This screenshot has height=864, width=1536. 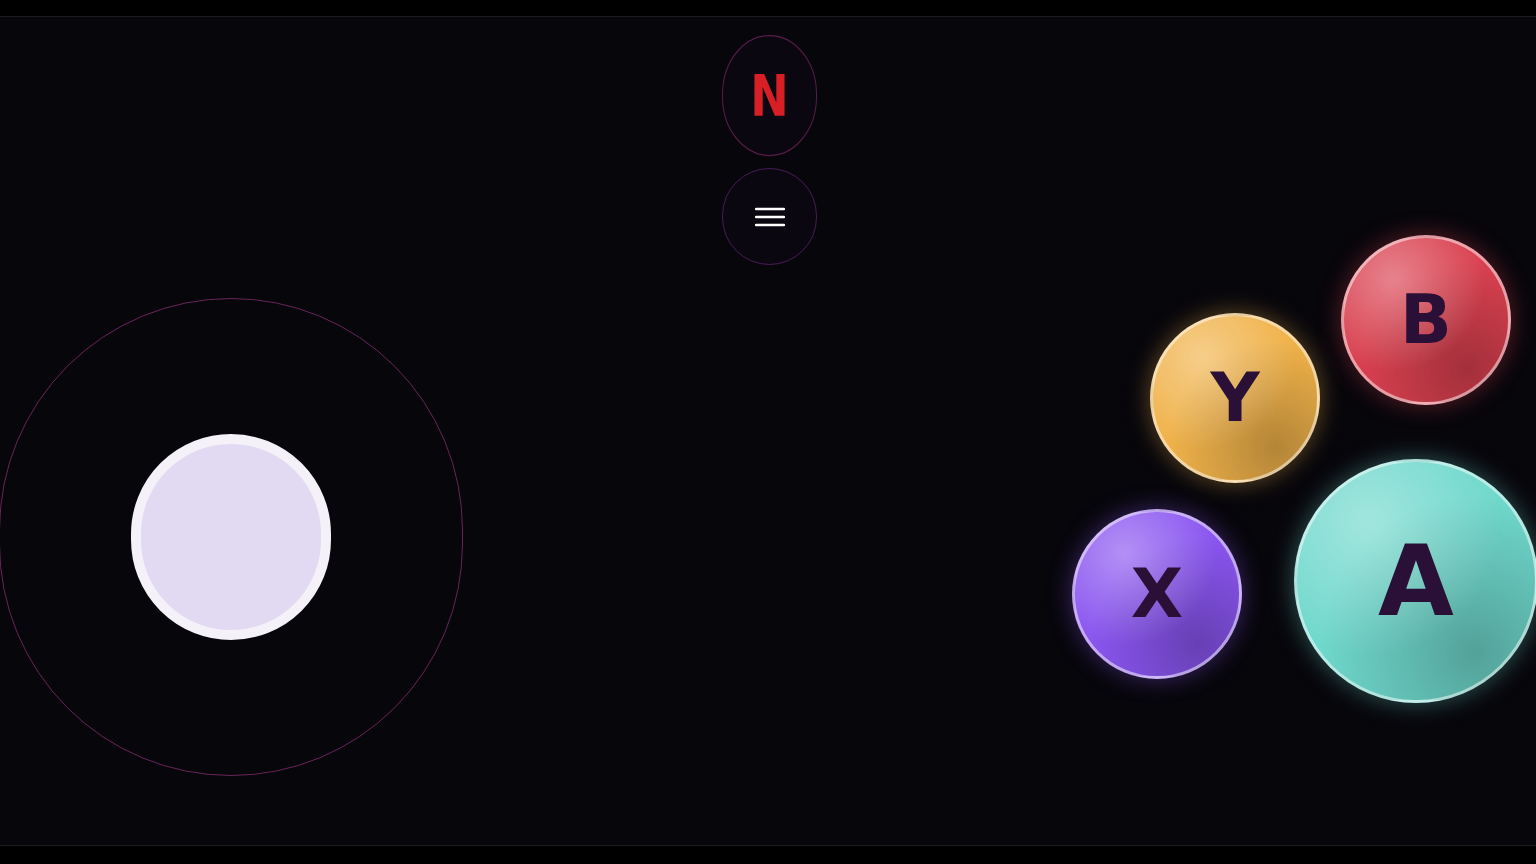 What do you see at coordinates (1426, 320) in the screenshot?
I see `face-button: B` at bounding box center [1426, 320].